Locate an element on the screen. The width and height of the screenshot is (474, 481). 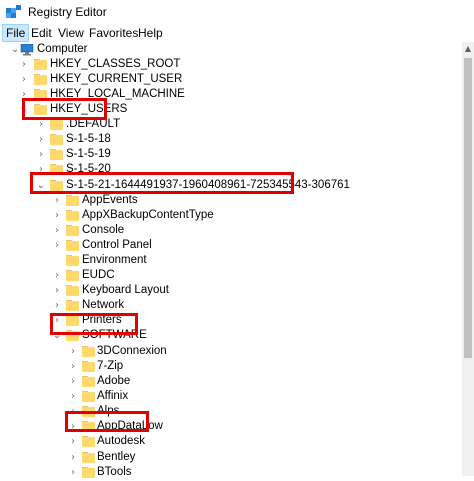
scroll-thumb is located at coordinates (468, 208).